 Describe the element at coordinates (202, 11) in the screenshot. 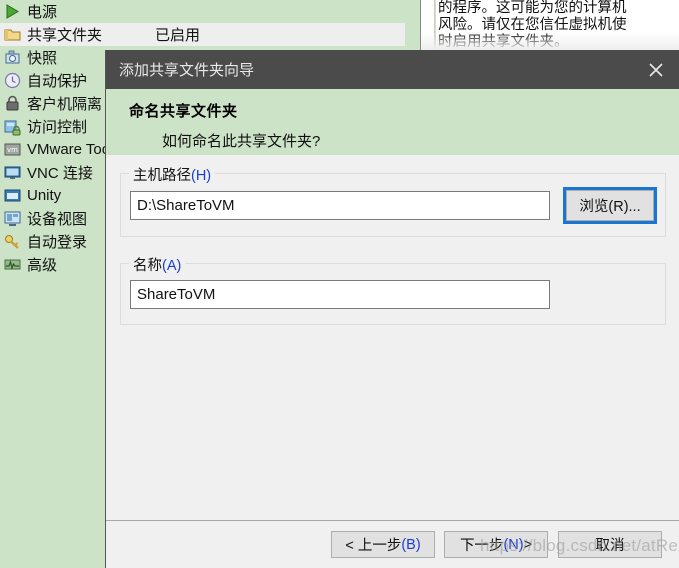

I see `settings-row-0: 电源` at that location.